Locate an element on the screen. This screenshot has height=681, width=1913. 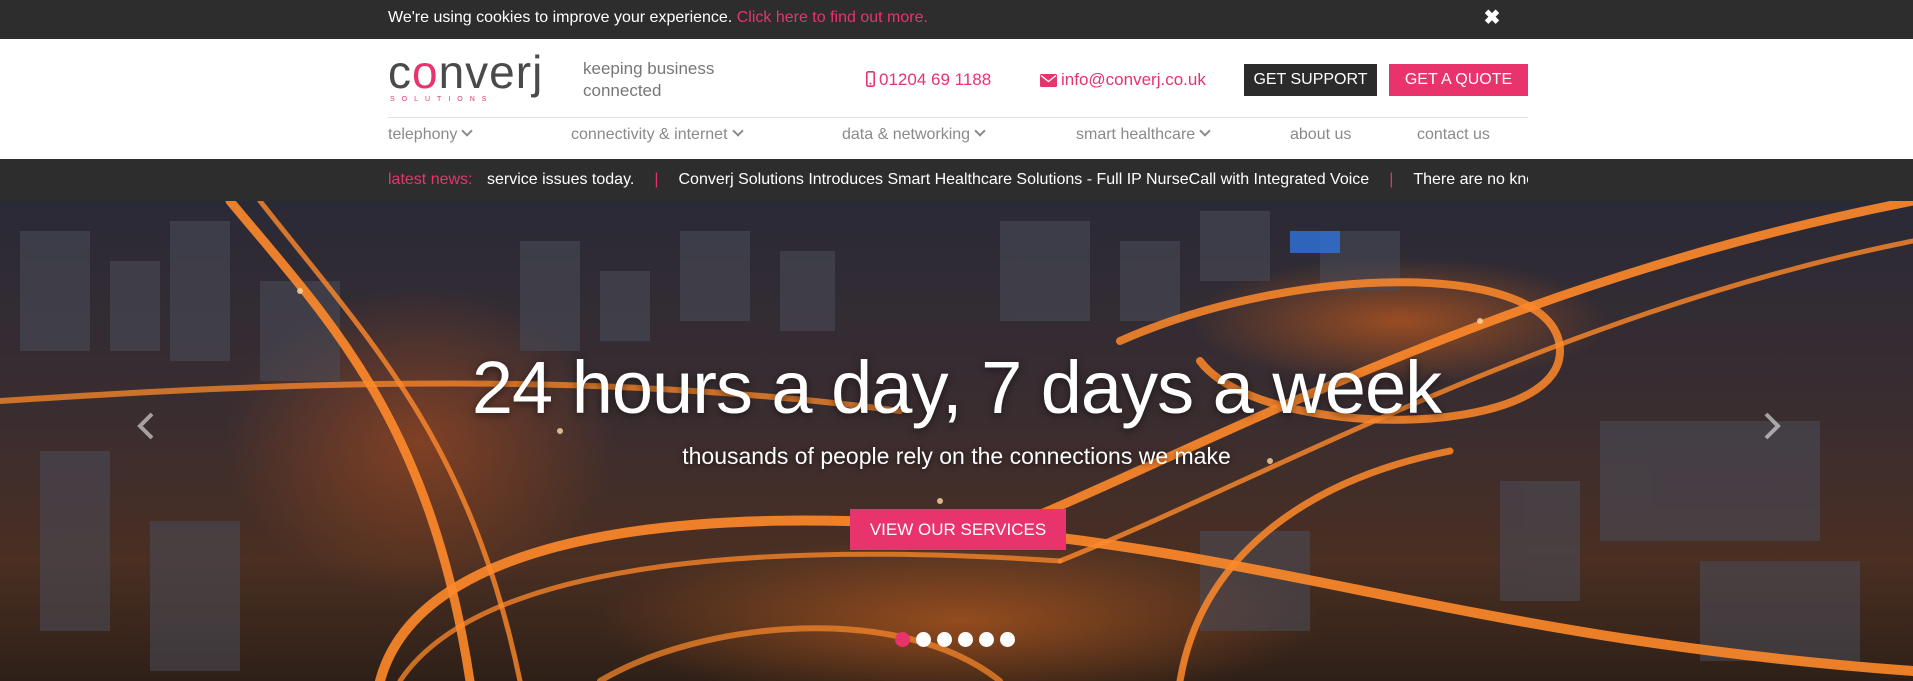
news-item: service issues today. is located at coordinates (560, 179).